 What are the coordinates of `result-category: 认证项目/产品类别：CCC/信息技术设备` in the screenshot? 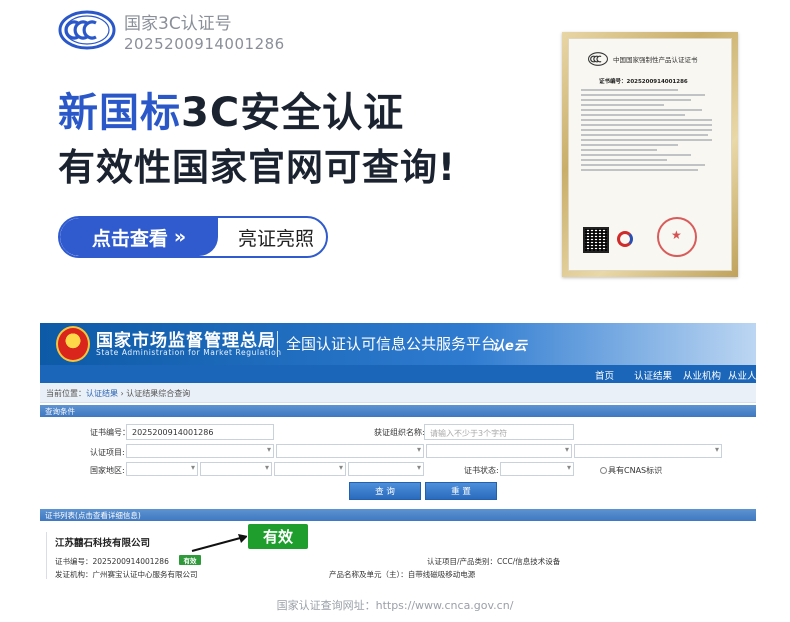 It's located at (493, 561).